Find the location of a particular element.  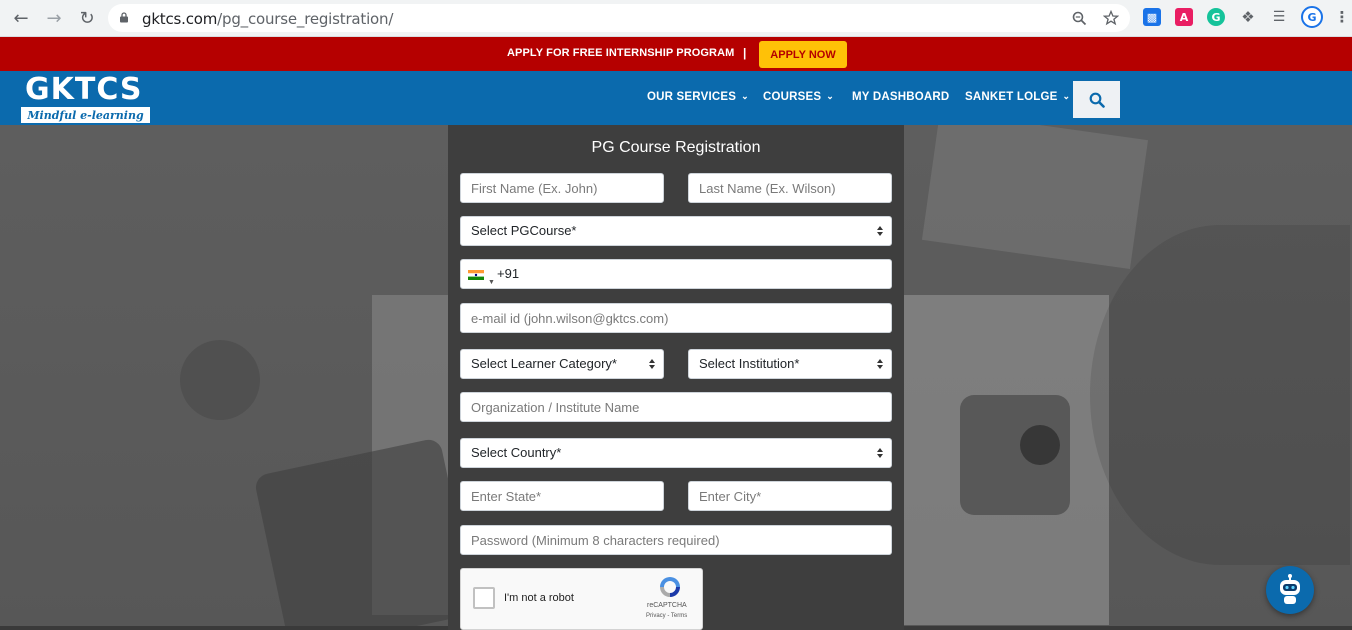

pg-course-select-value: Select PGCourse* is located at coordinates (524, 230).